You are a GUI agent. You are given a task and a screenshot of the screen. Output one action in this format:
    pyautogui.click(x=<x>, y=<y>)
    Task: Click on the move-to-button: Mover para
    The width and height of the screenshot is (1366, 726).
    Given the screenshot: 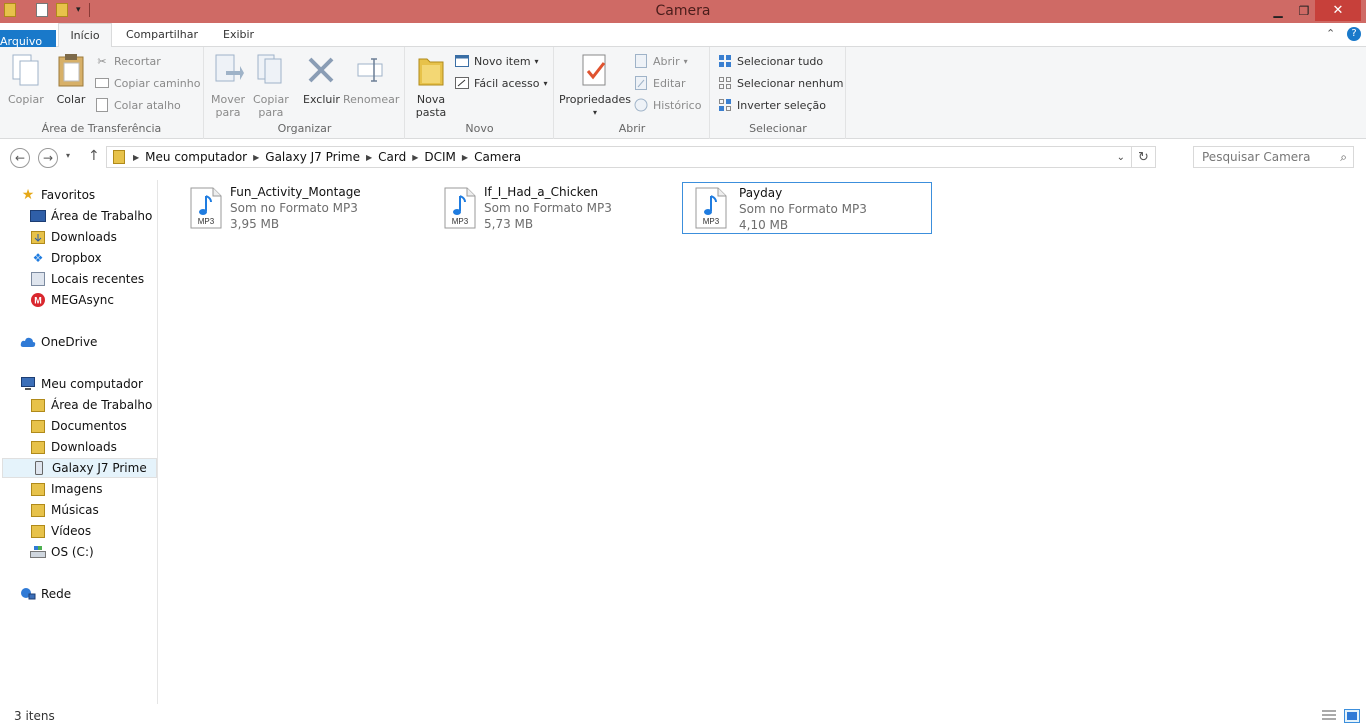 What is the action you would take?
    pyautogui.click(x=228, y=85)
    